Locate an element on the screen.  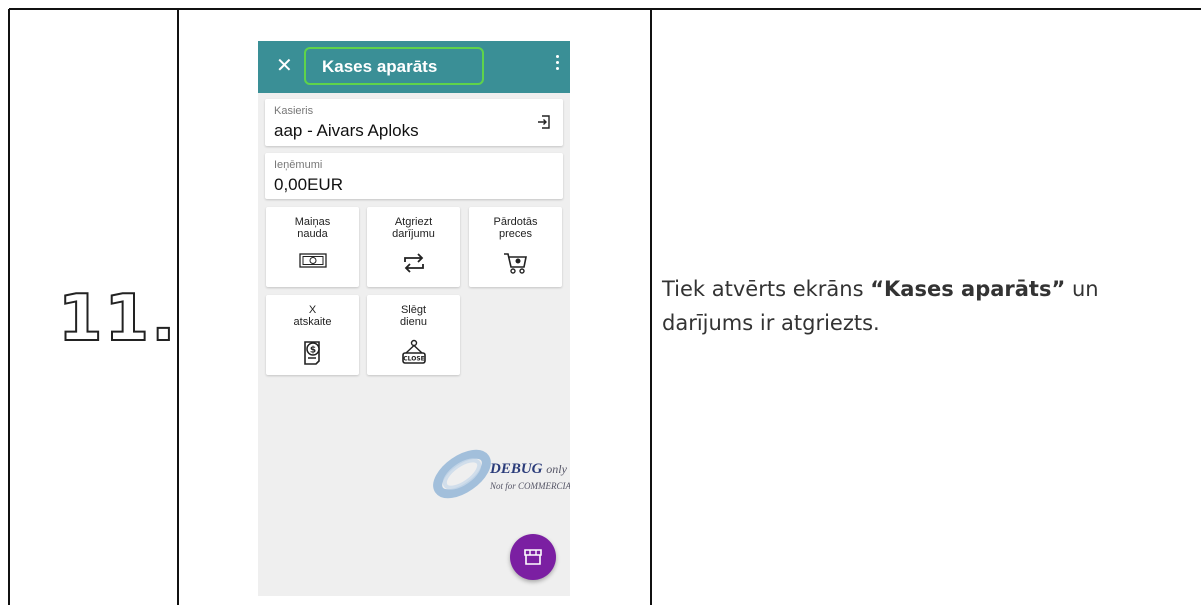
closed-sign-icon: CLOSE is located at coordinates (413, 351).